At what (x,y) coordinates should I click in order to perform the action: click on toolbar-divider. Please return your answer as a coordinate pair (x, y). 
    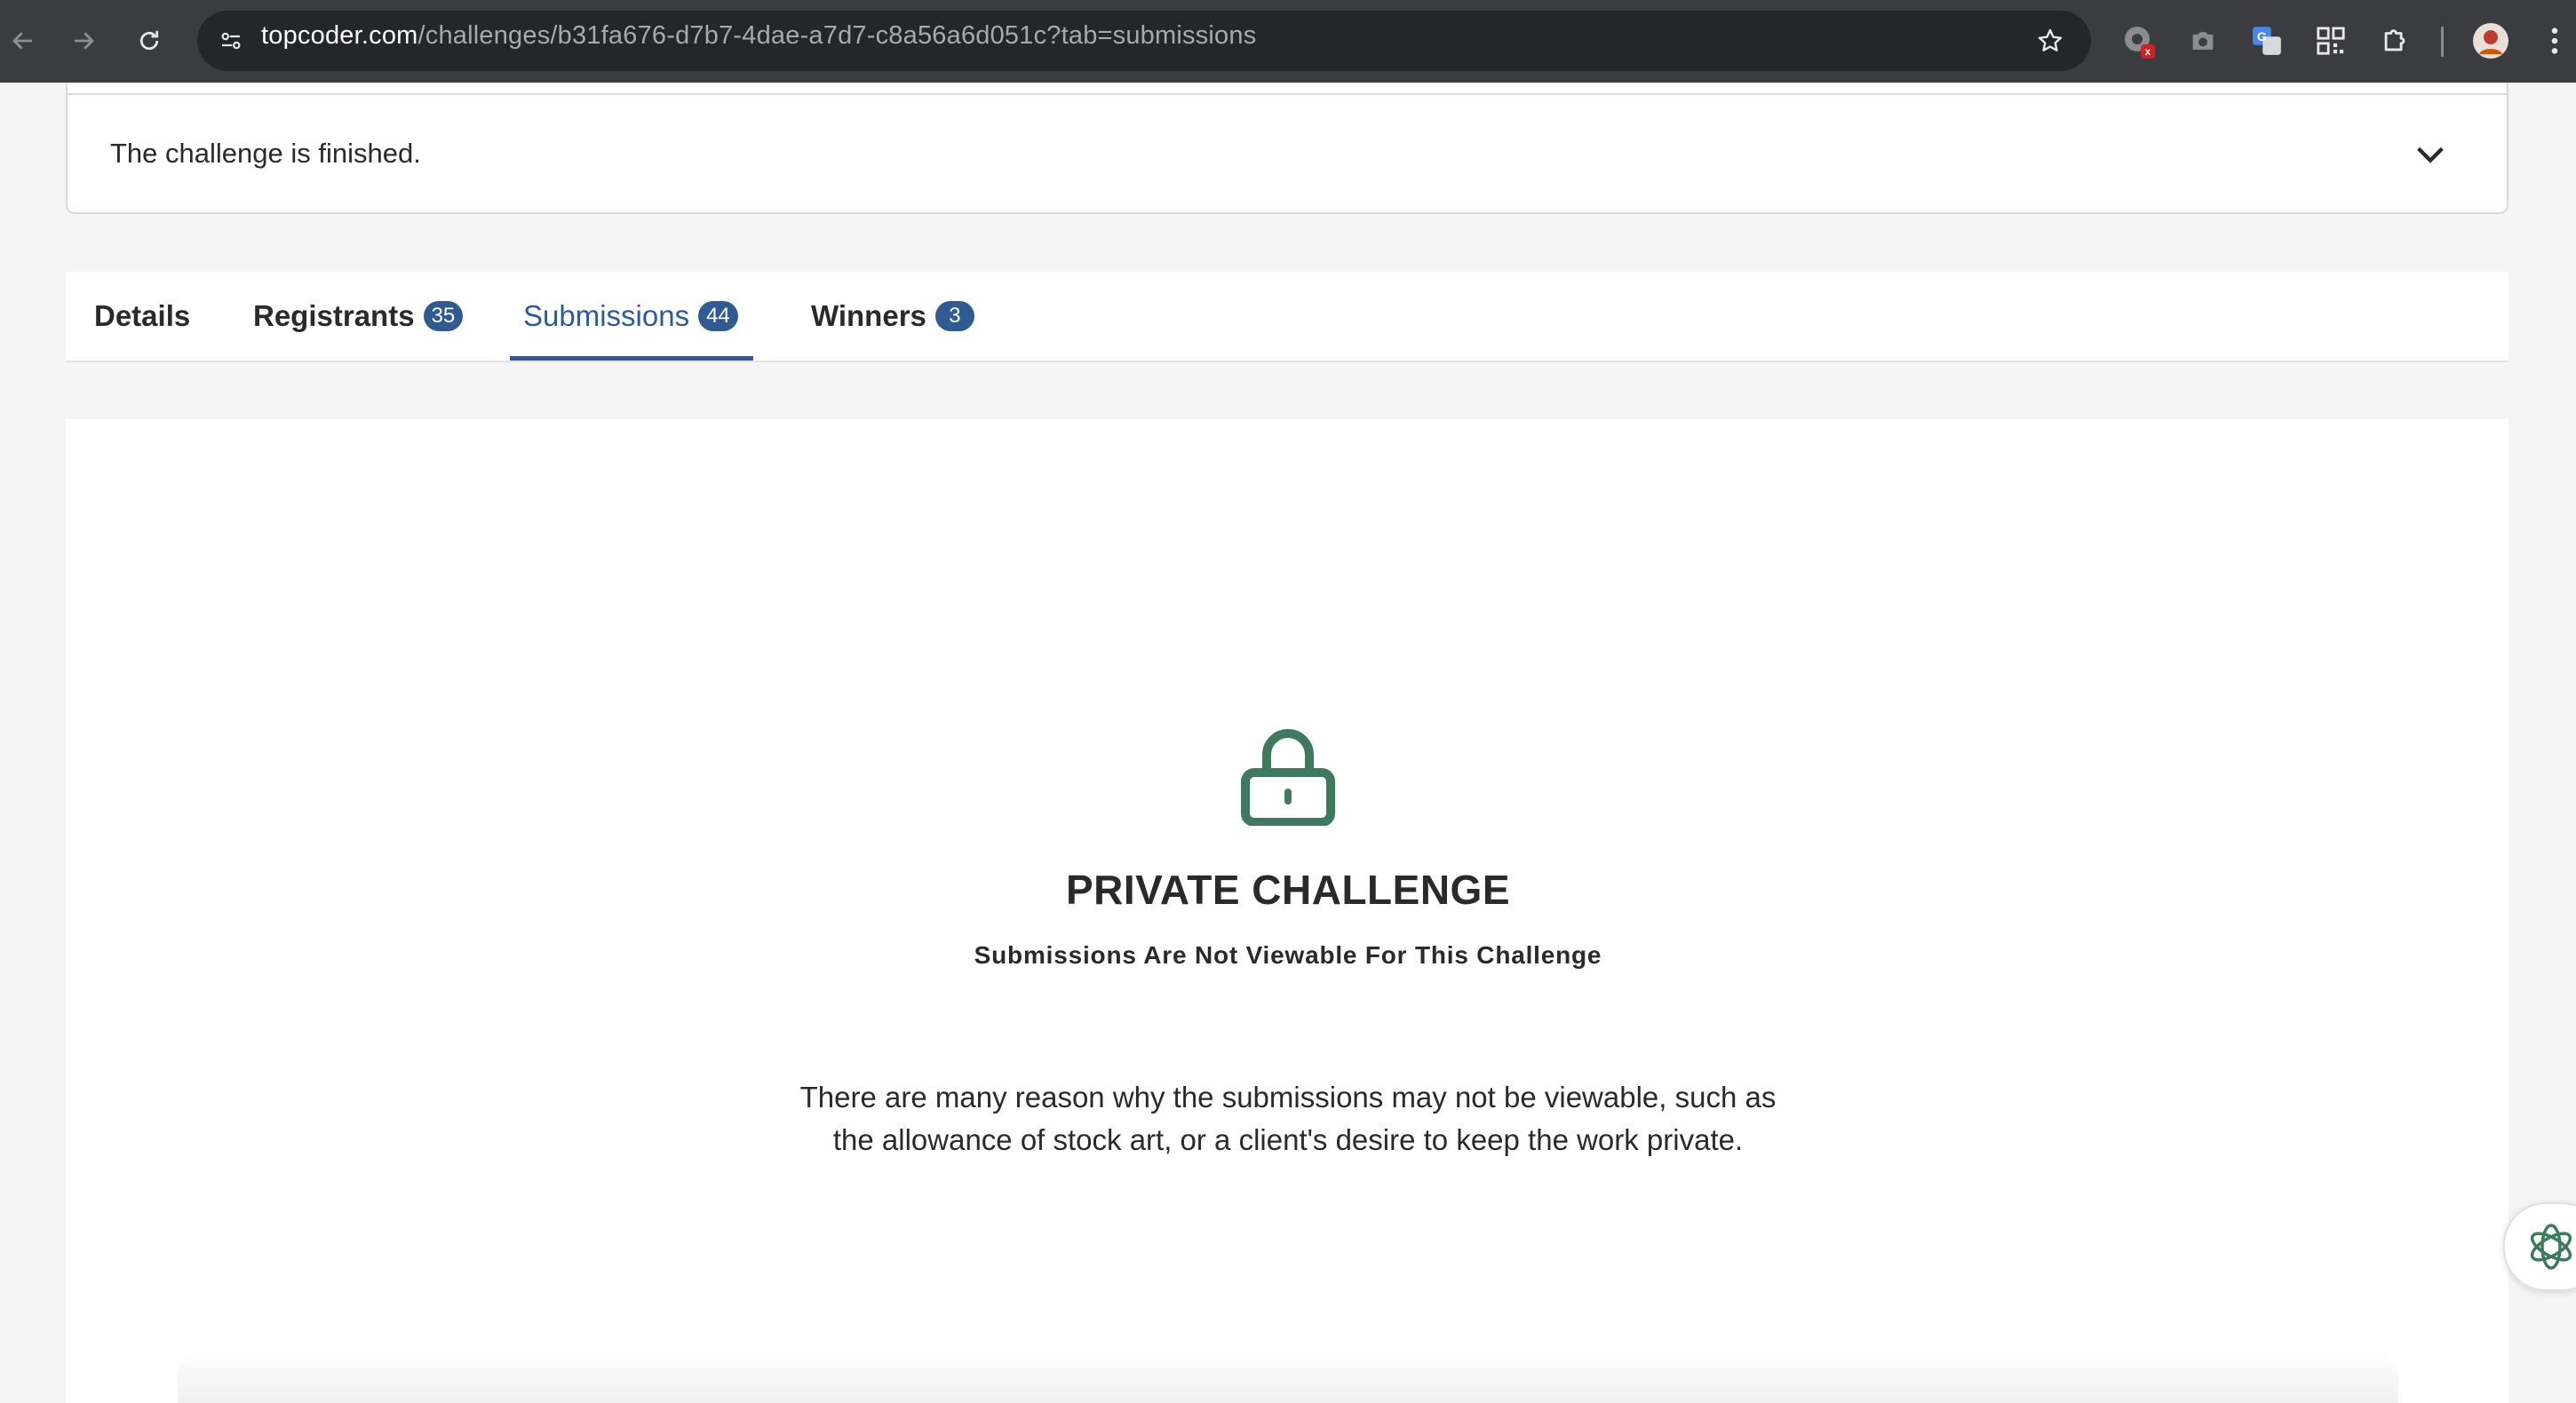
    Looking at the image, I should click on (2442, 42).